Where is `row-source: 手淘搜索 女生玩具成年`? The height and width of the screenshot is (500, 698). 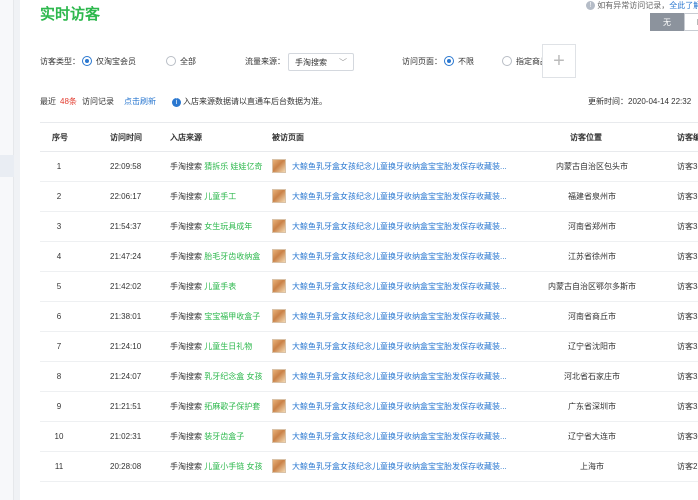 row-source: 手淘搜索 女生玩具成年 is located at coordinates (219, 227).